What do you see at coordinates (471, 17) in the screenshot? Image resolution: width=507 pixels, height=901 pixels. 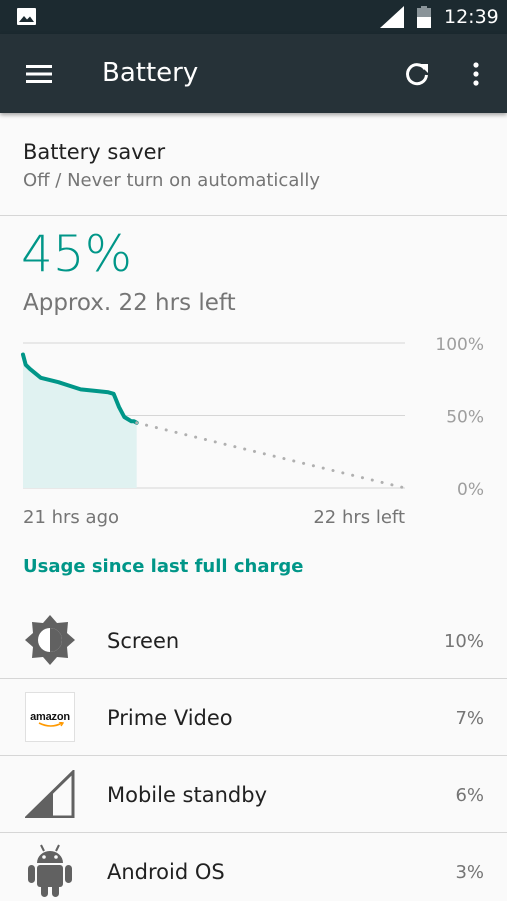 I see `status-time: 12:39` at bounding box center [471, 17].